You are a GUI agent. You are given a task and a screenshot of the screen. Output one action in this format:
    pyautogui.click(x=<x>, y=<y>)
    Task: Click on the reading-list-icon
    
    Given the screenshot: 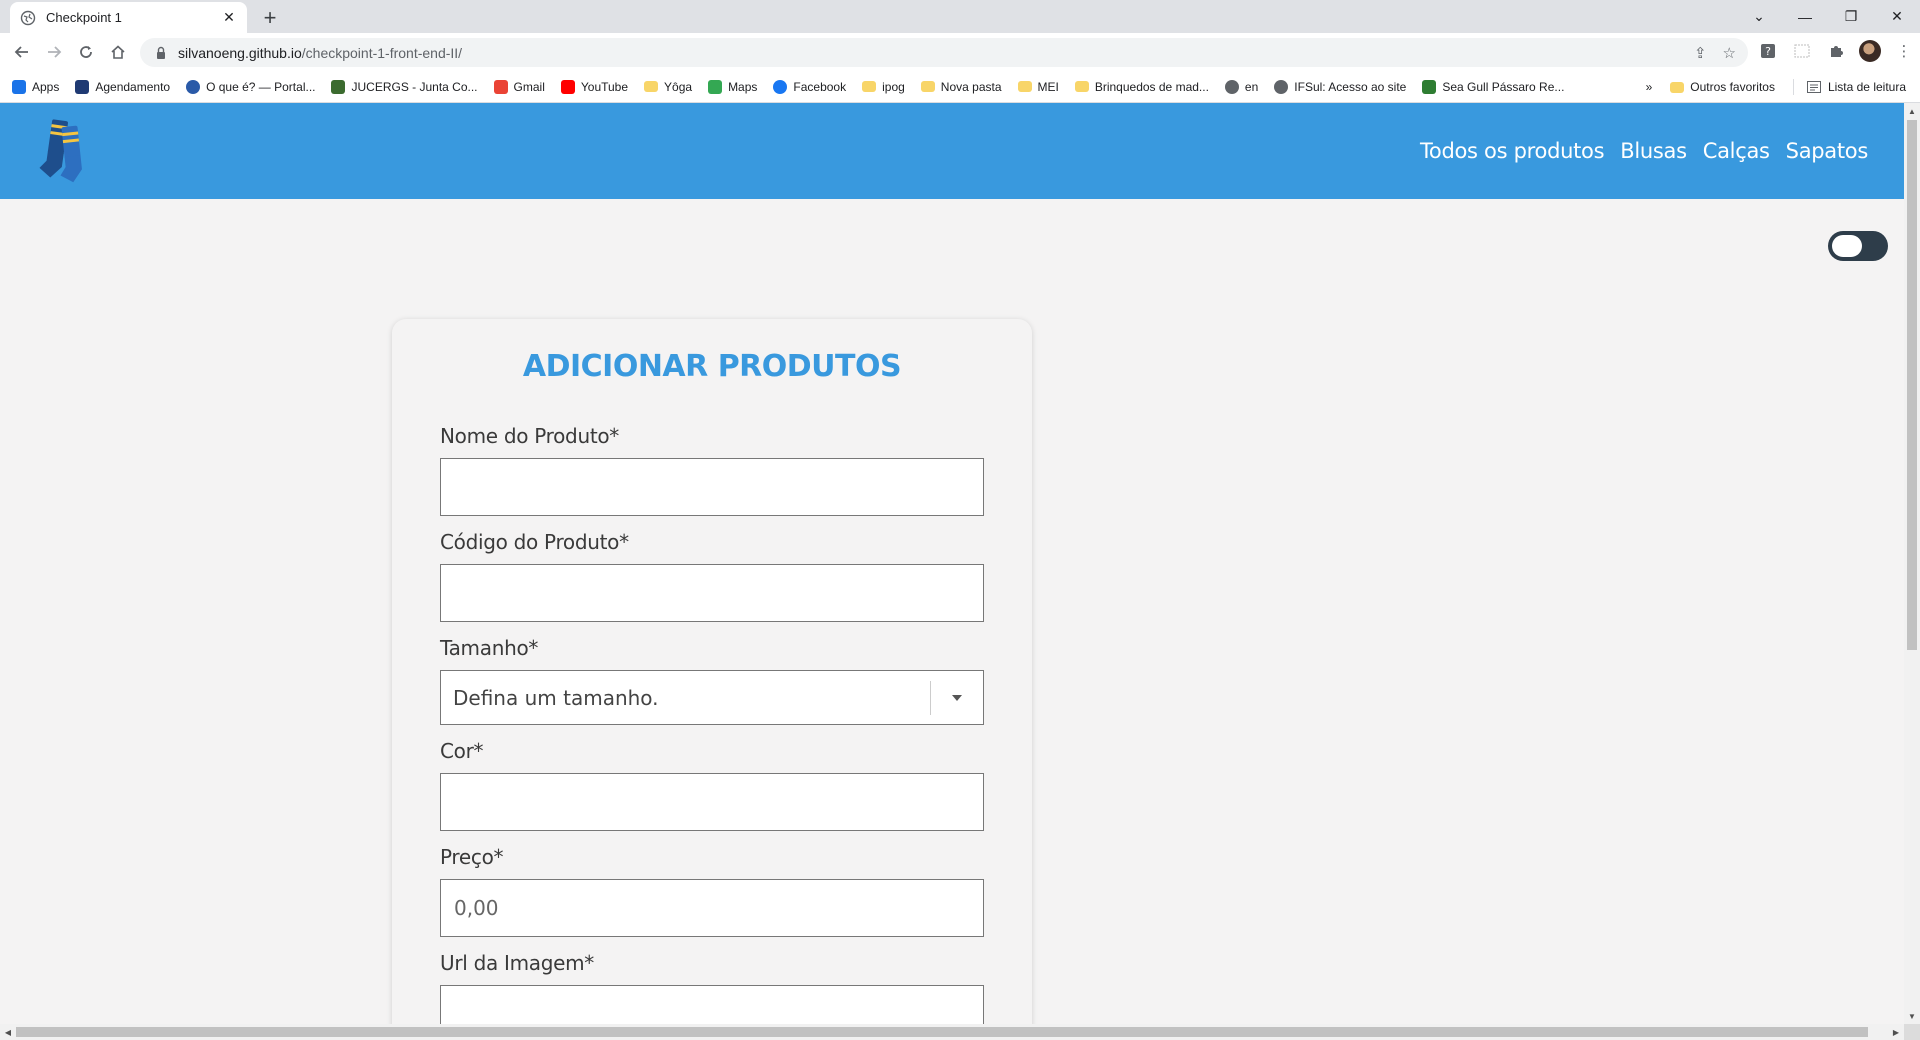 What is the action you would take?
    pyautogui.click(x=1814, y=87)
    